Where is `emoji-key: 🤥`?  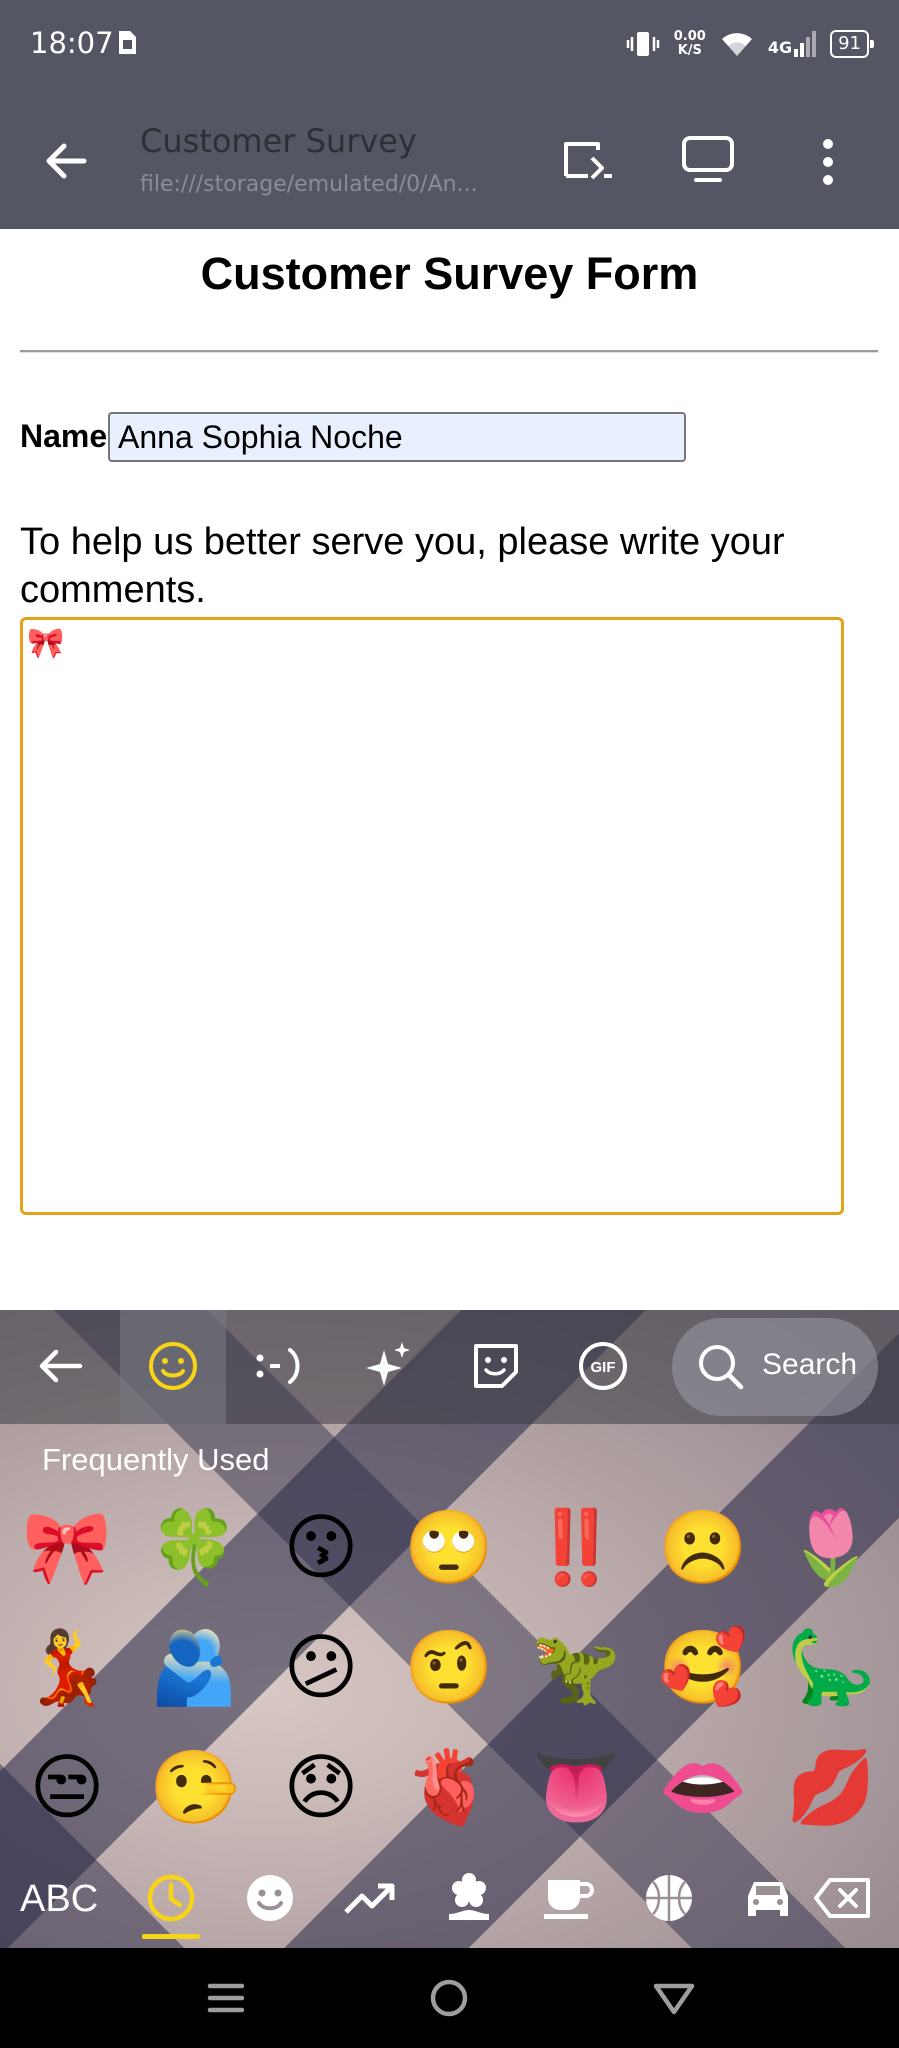 emoji-key: 🤥 is located at coordinates (194, 1787).